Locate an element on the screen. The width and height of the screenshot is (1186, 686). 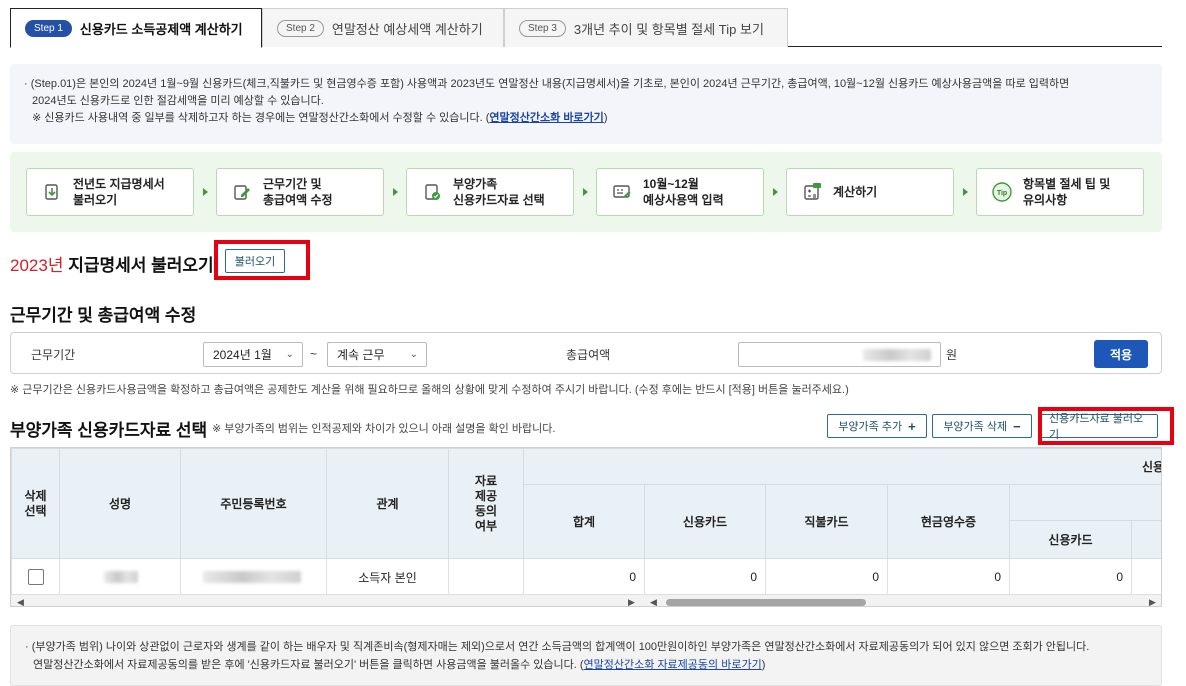
process-step-label: 항목별 절세 팁 및 유의사항 is located at coordinates (1067, 192).